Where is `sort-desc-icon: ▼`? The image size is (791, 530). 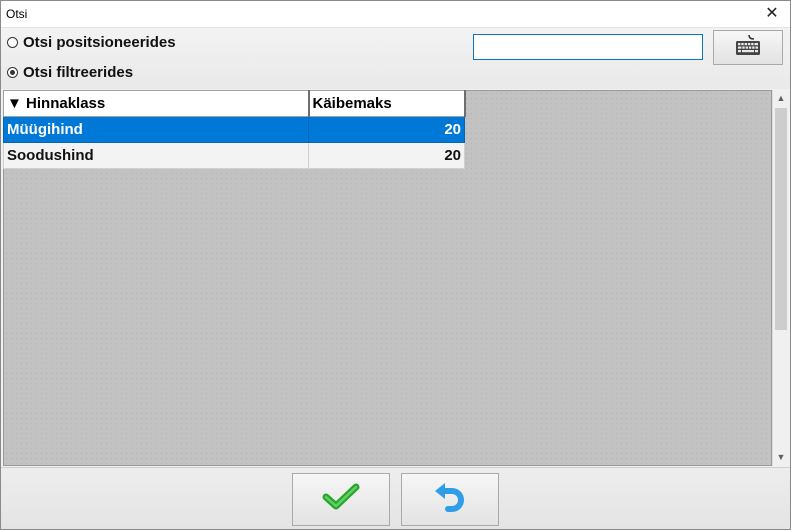
sort-desc-icon: ▼ is located at coordinates (14, 103).